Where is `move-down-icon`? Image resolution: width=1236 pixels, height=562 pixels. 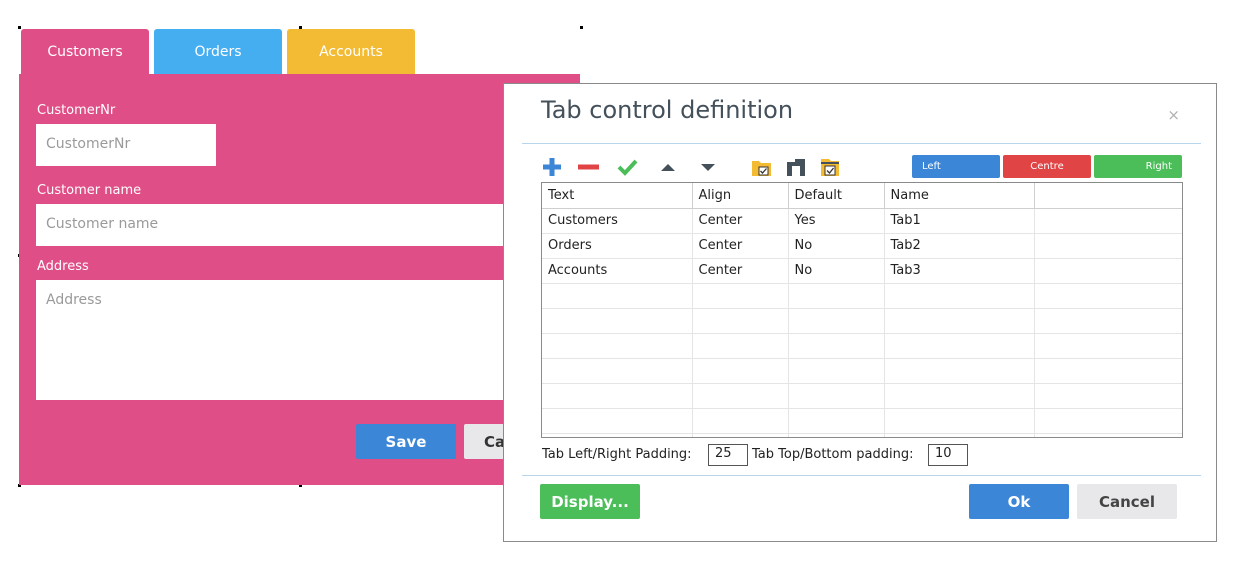
move-down-icon is located at coordinates (708, 167).